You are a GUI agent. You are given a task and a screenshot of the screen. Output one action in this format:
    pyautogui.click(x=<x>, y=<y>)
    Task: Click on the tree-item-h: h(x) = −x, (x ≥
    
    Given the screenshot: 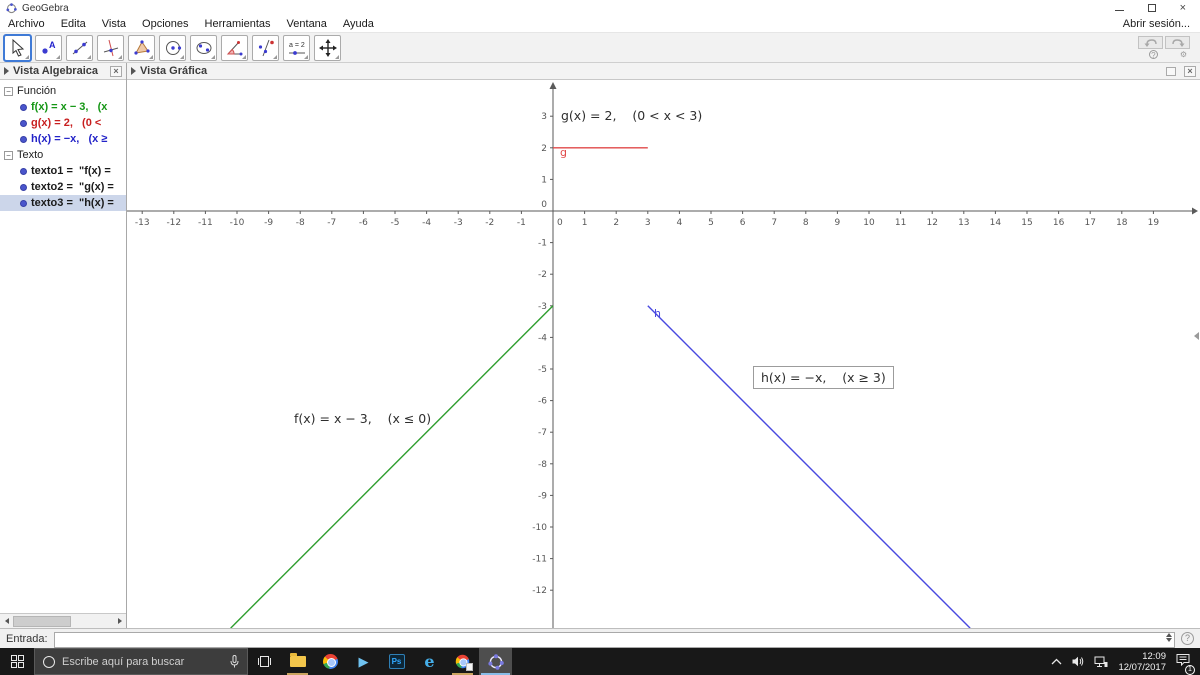 What is the action you would take?
    pyautogui.click(x=63, y=139)
    